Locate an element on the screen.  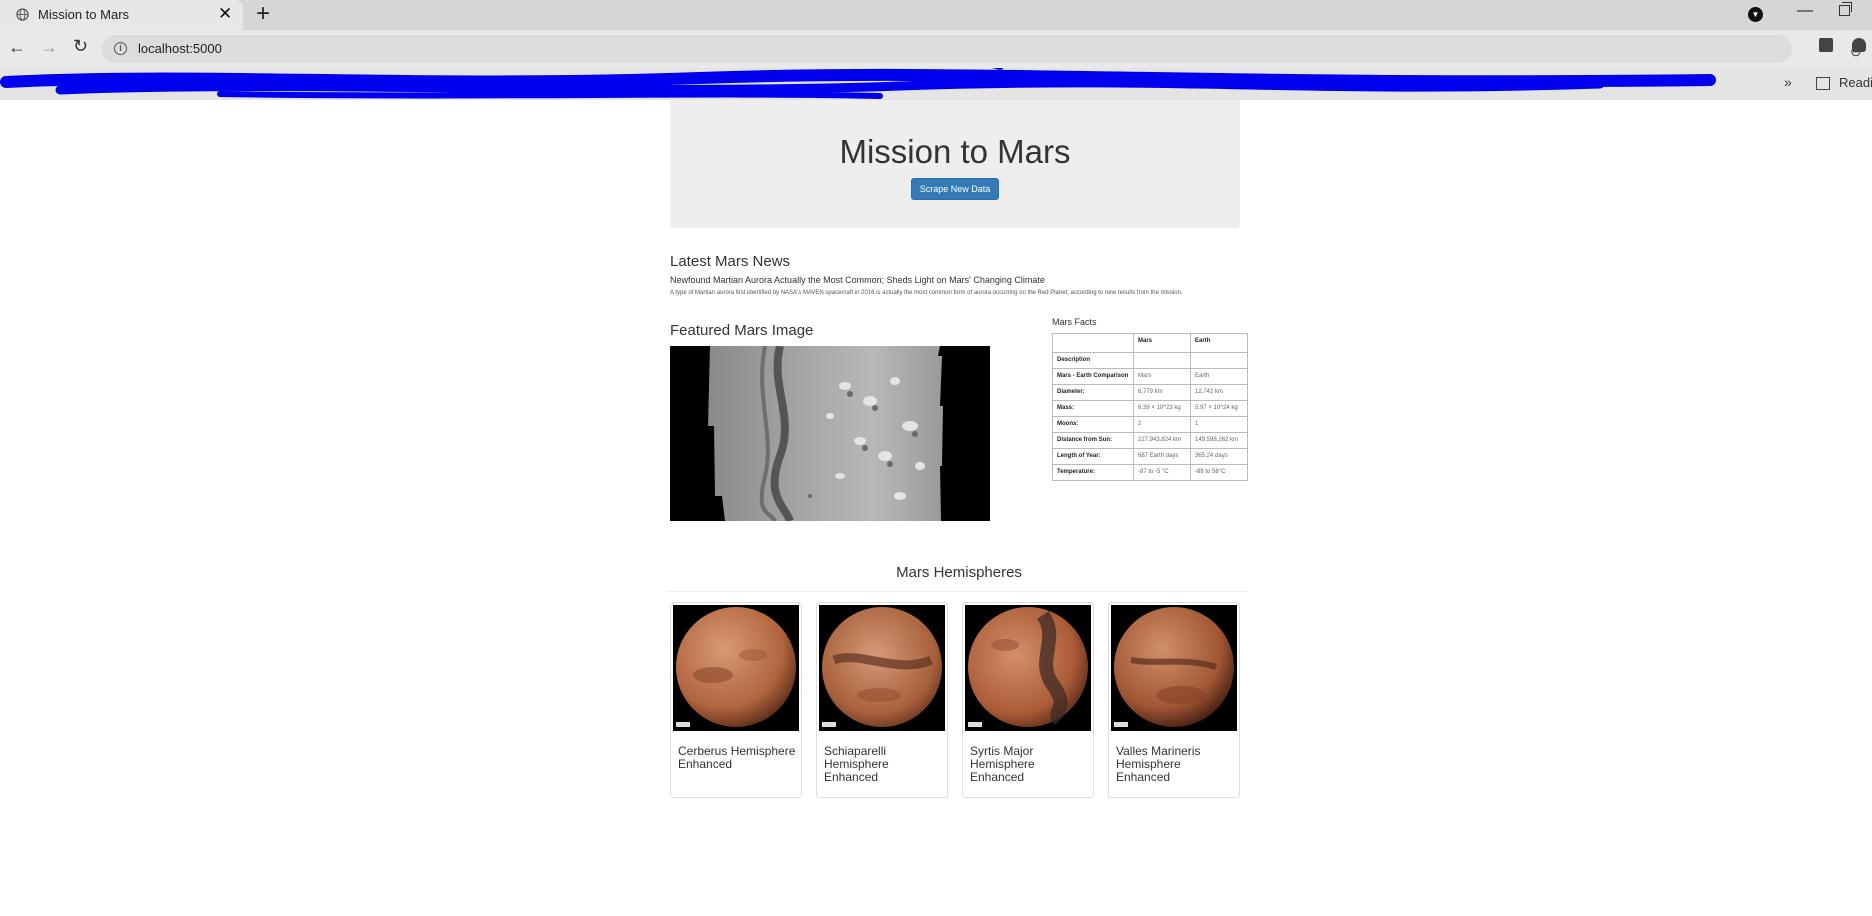
hemisphere-title: Cerberus Hemisphere Enhanced is located at coordinates (737, 758).